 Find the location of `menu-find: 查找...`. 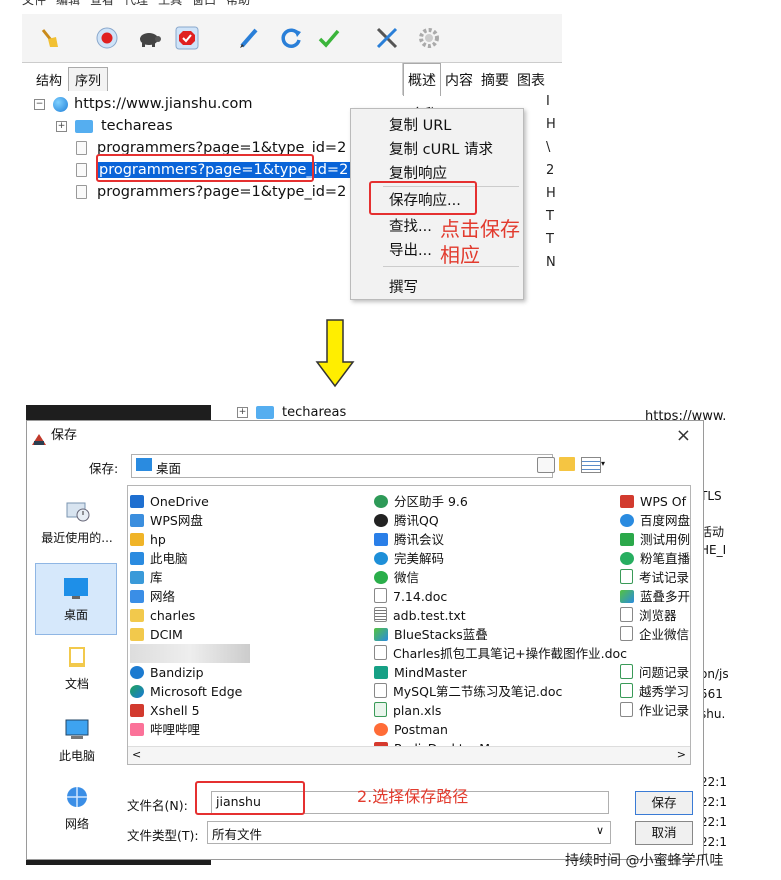

menu-find: 查找... is located at coordinates (410, 227).